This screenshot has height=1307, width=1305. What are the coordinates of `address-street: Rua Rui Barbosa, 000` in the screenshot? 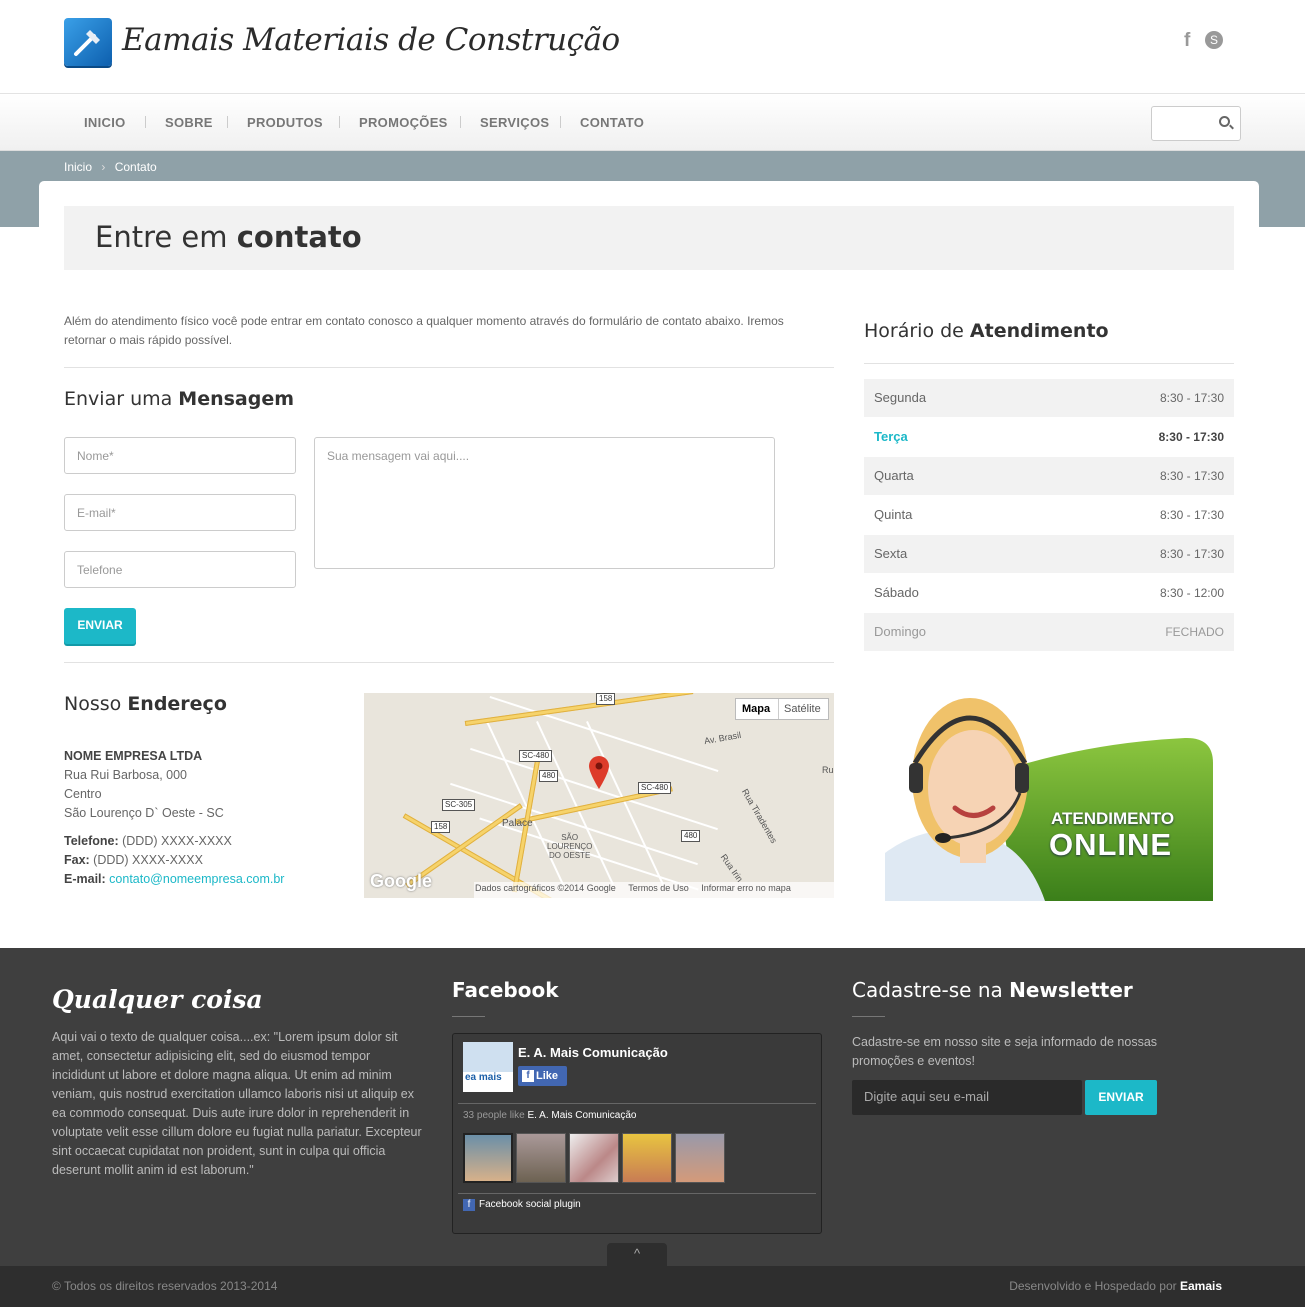 It's located at (125, 775).